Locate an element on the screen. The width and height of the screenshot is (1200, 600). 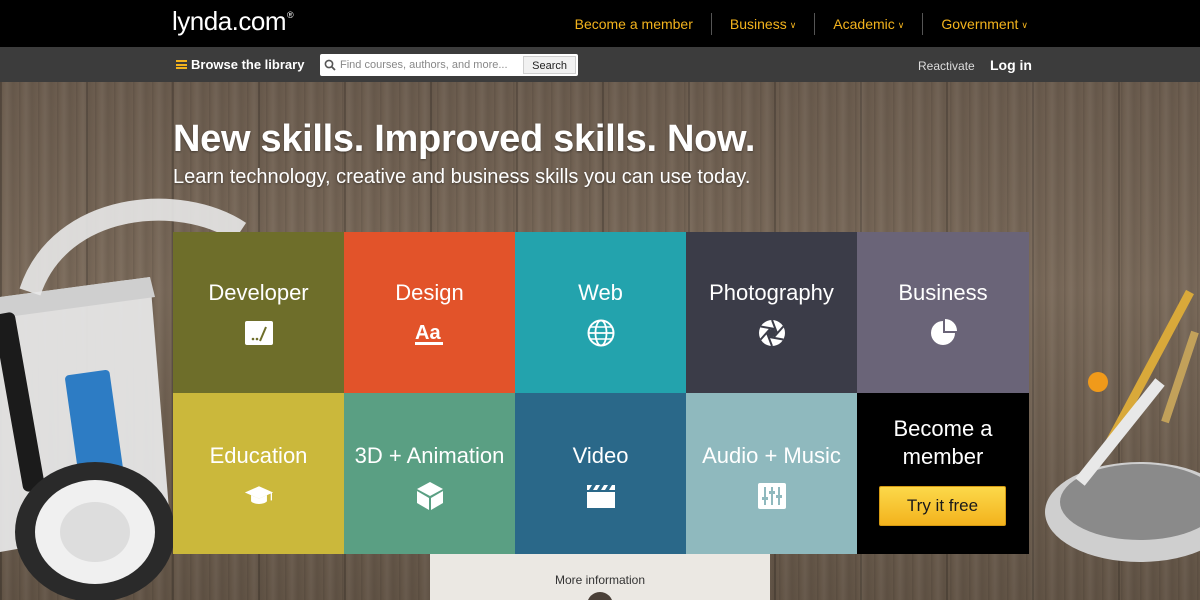
logo: lynda.com® is located at coordinates (233, 21).